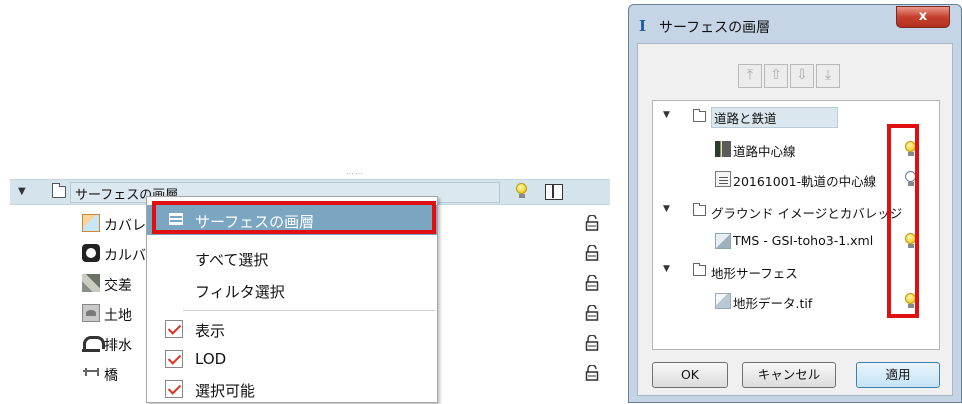 Image resolution: width=962 pixels, height=404 pixels. Describe the element at coordinates (125, 226) in the screenshot. I see `tree-item-label: カバレ` at that location.